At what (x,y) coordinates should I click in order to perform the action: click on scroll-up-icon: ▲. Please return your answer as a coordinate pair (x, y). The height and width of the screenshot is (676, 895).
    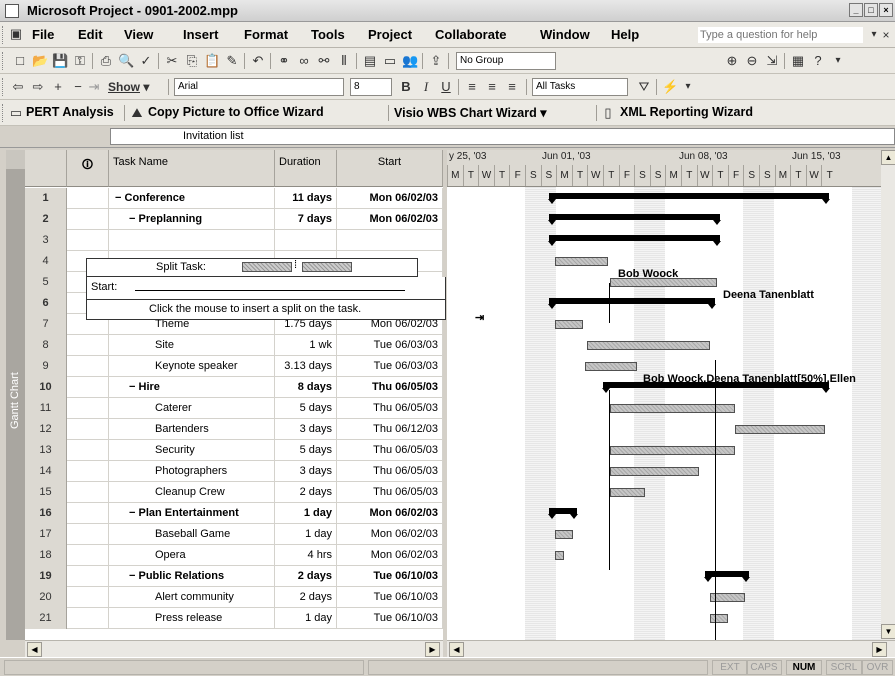
    Looking at the image, I should click on (888, 157).